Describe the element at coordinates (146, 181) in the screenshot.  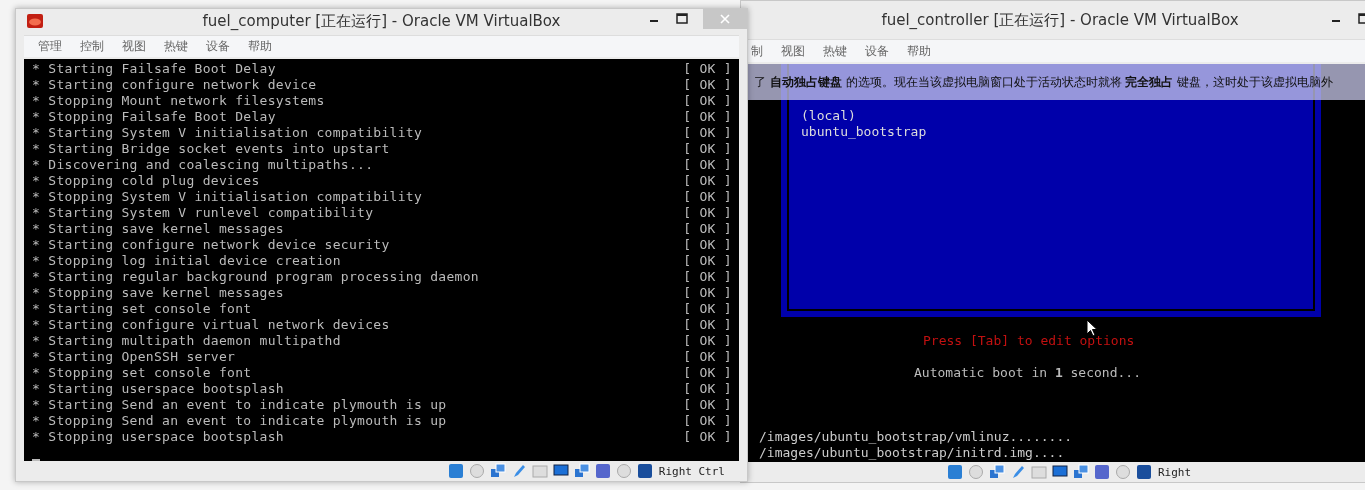
I see `console-line: * Stopping cold plug devices` at that location.